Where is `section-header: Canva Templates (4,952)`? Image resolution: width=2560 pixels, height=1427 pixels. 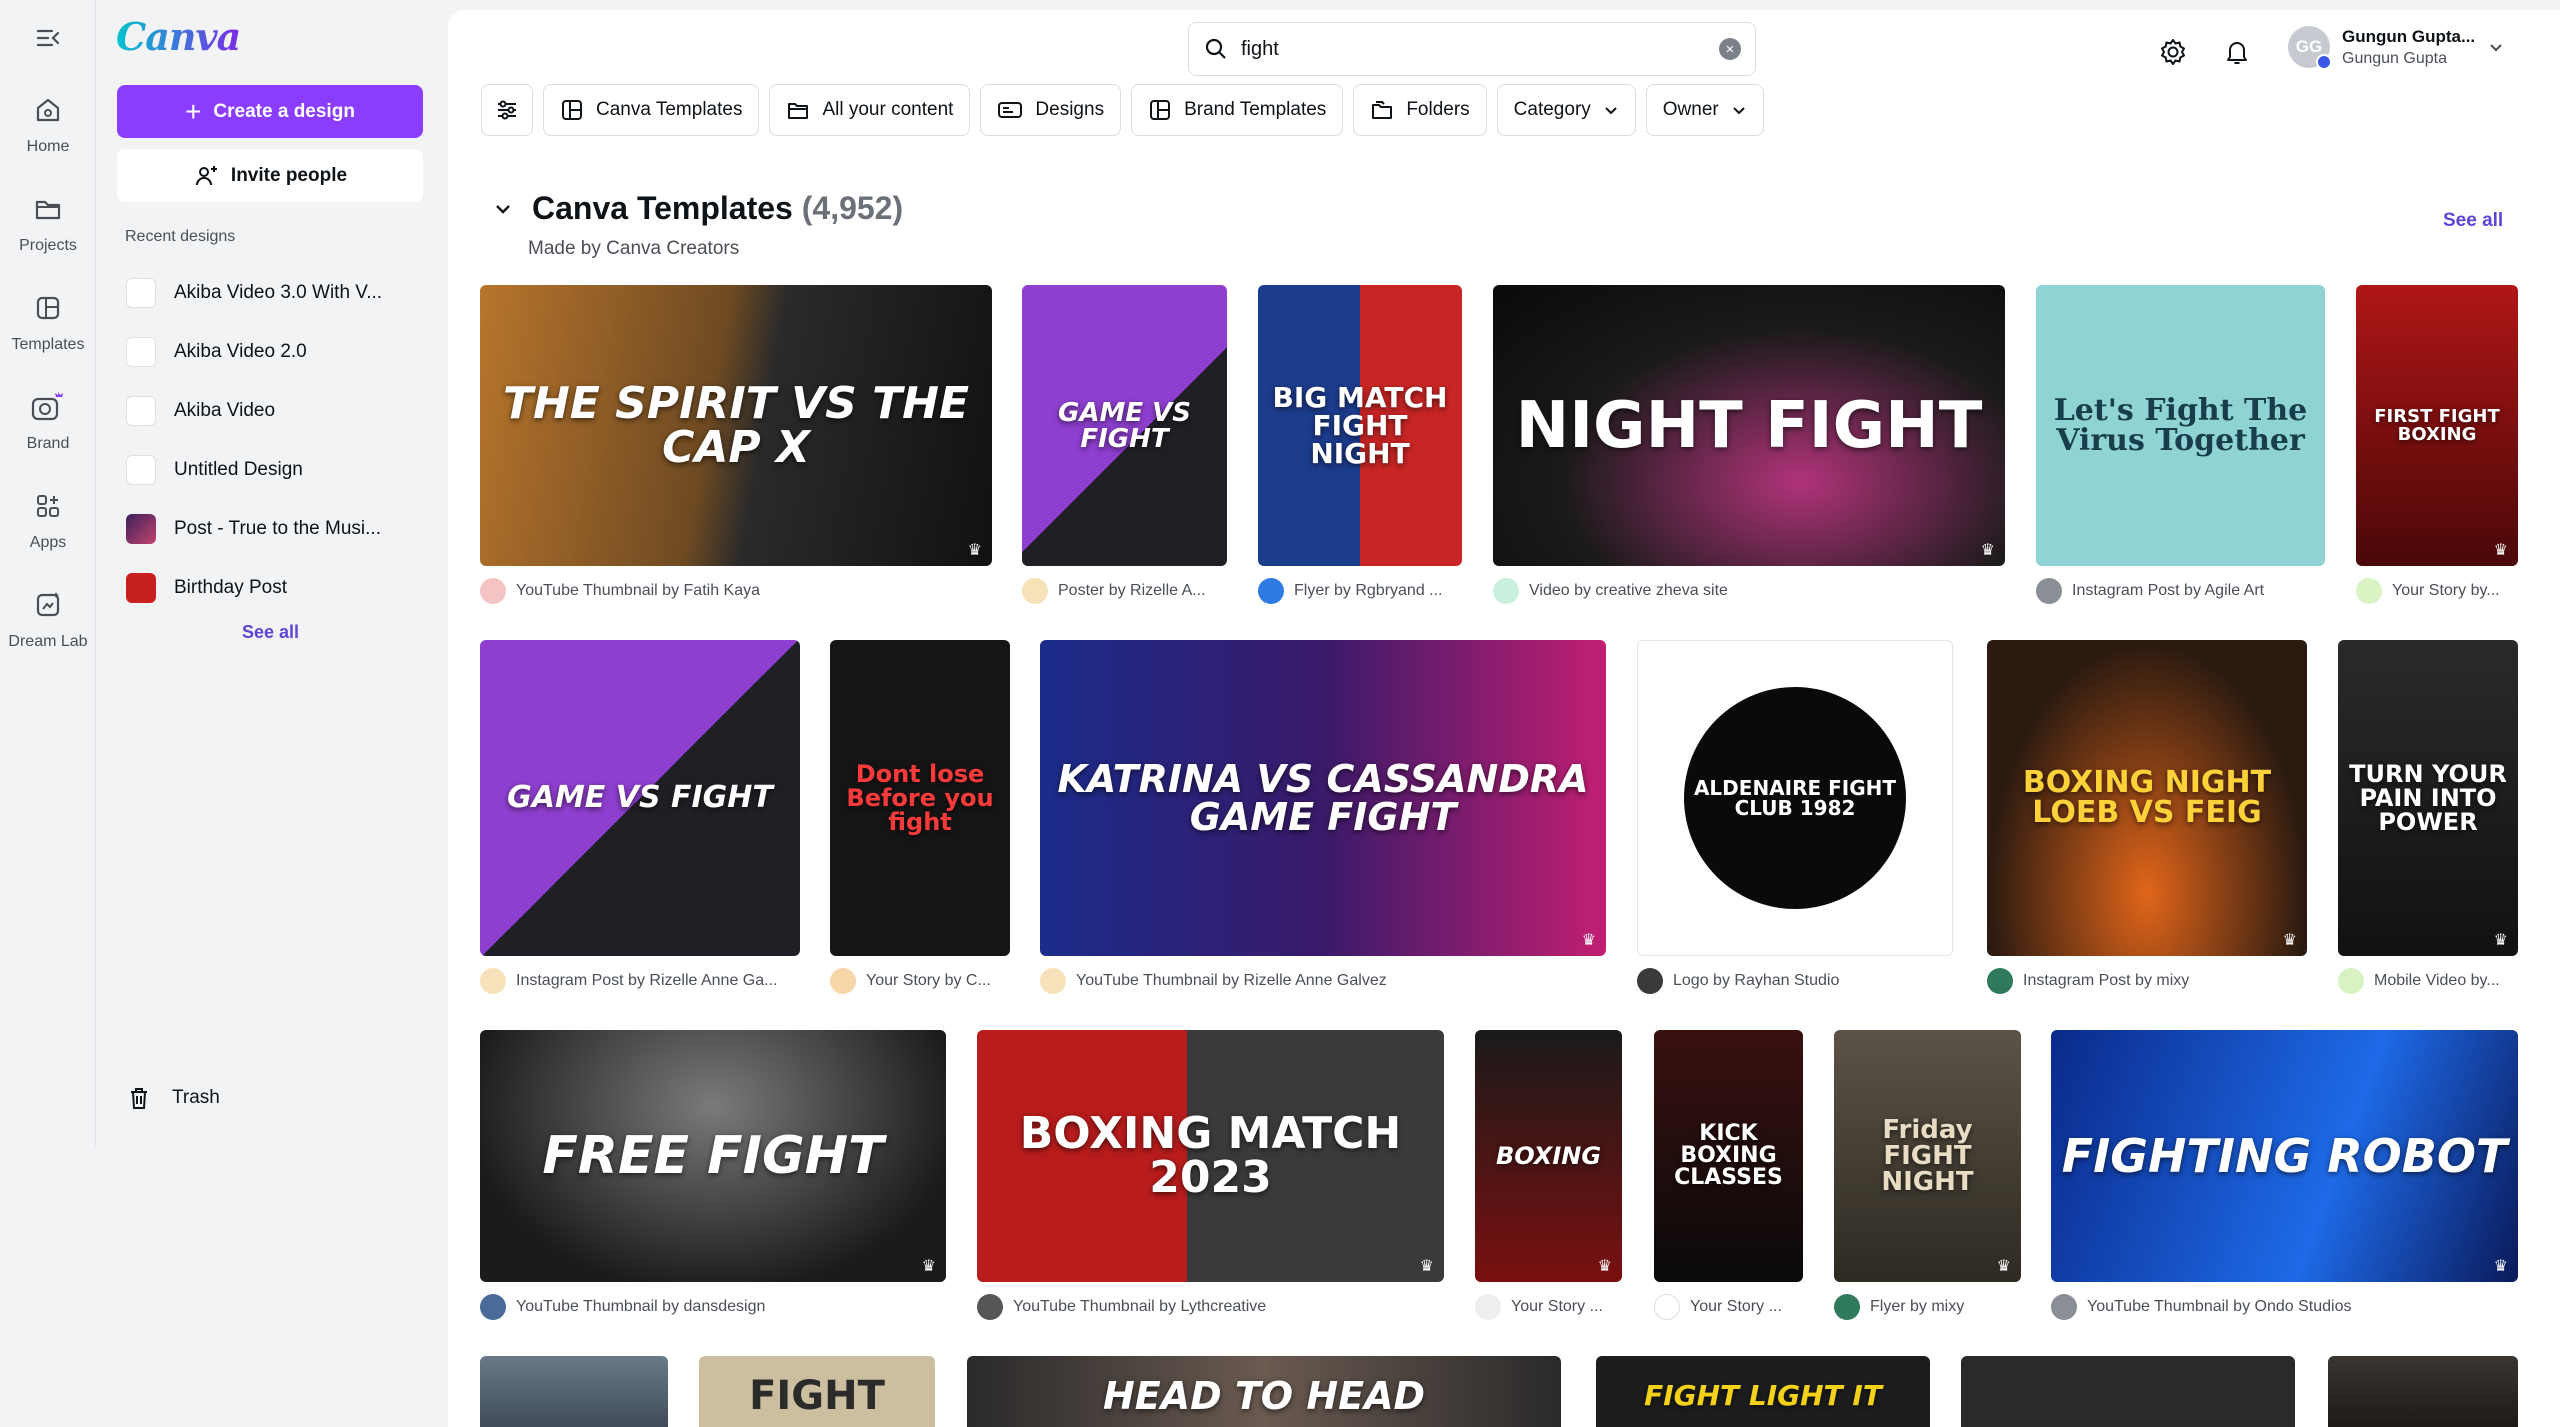 section-header: Canva Templates (4,952) is located at coordinates (697, 208).